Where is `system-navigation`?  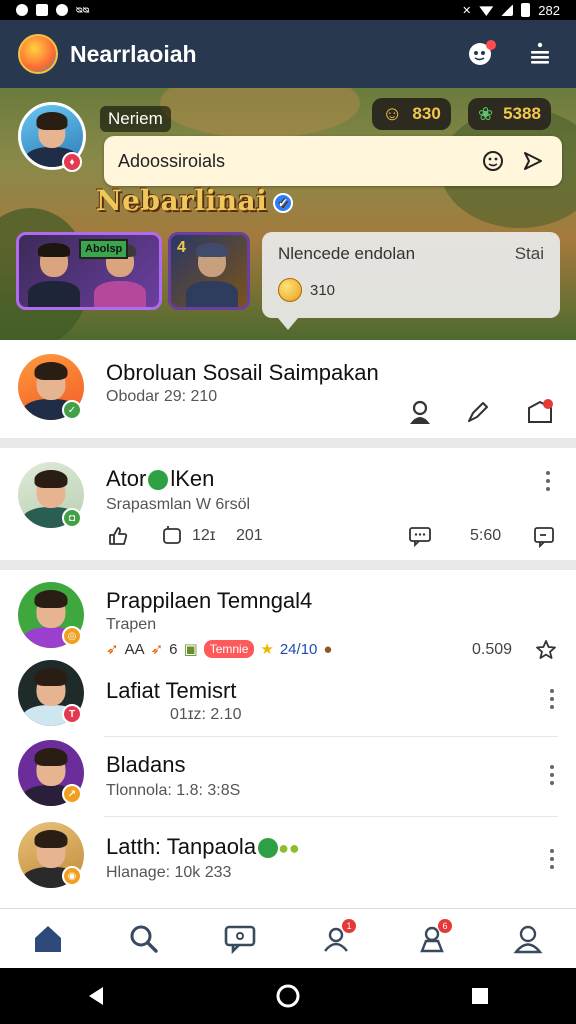
system-navigation is located at coordinates (288, 996).